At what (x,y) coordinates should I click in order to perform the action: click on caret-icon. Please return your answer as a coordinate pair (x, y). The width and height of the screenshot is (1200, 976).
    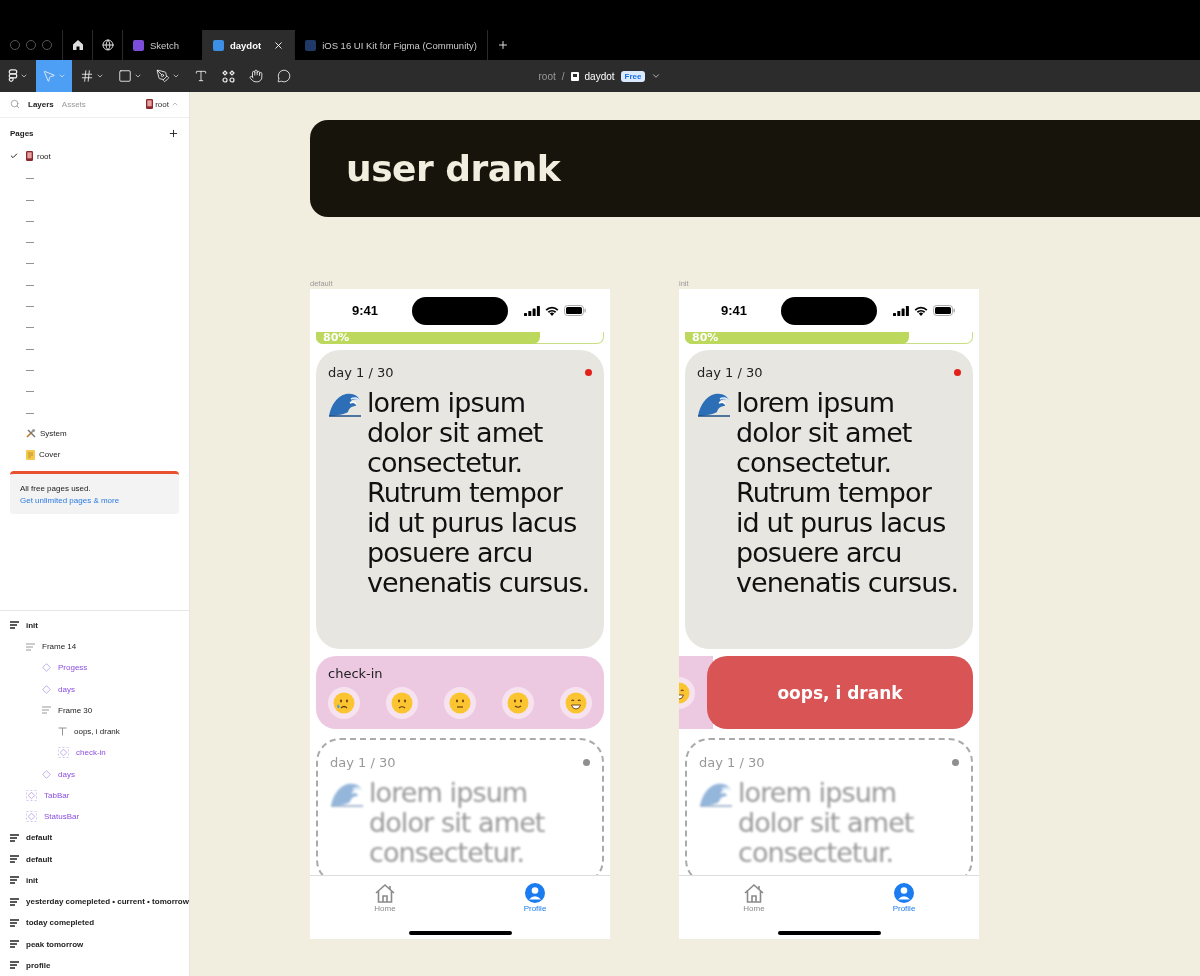
    Looking at the image, I should click on (656, 76).